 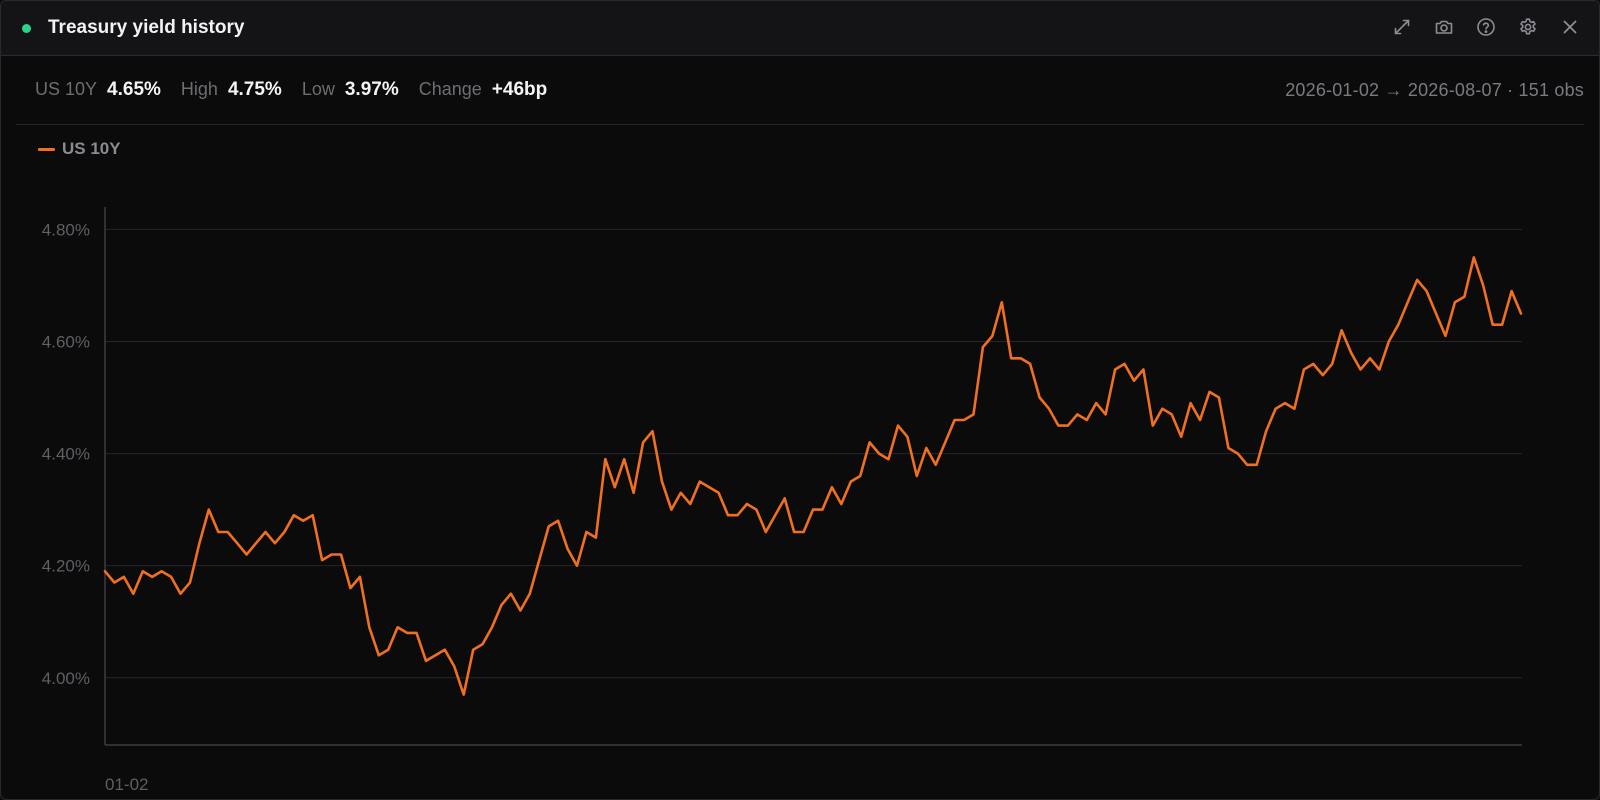 I want to click on y-tick-label: 4.80%, so click(x=66, y=229).